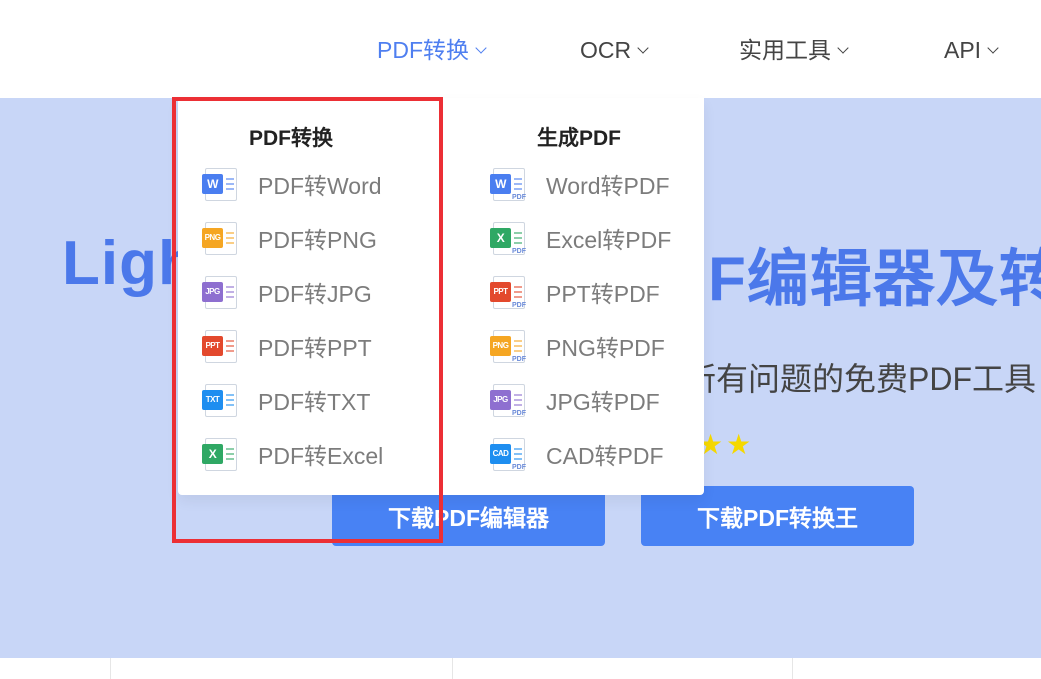 Image resolution: width=1041 pixels, height=679 pixels. Describe the element at coordinates (508, 454) in the screenshot. I see `cad-to-pdf-icon: CAD PDF` at that location.